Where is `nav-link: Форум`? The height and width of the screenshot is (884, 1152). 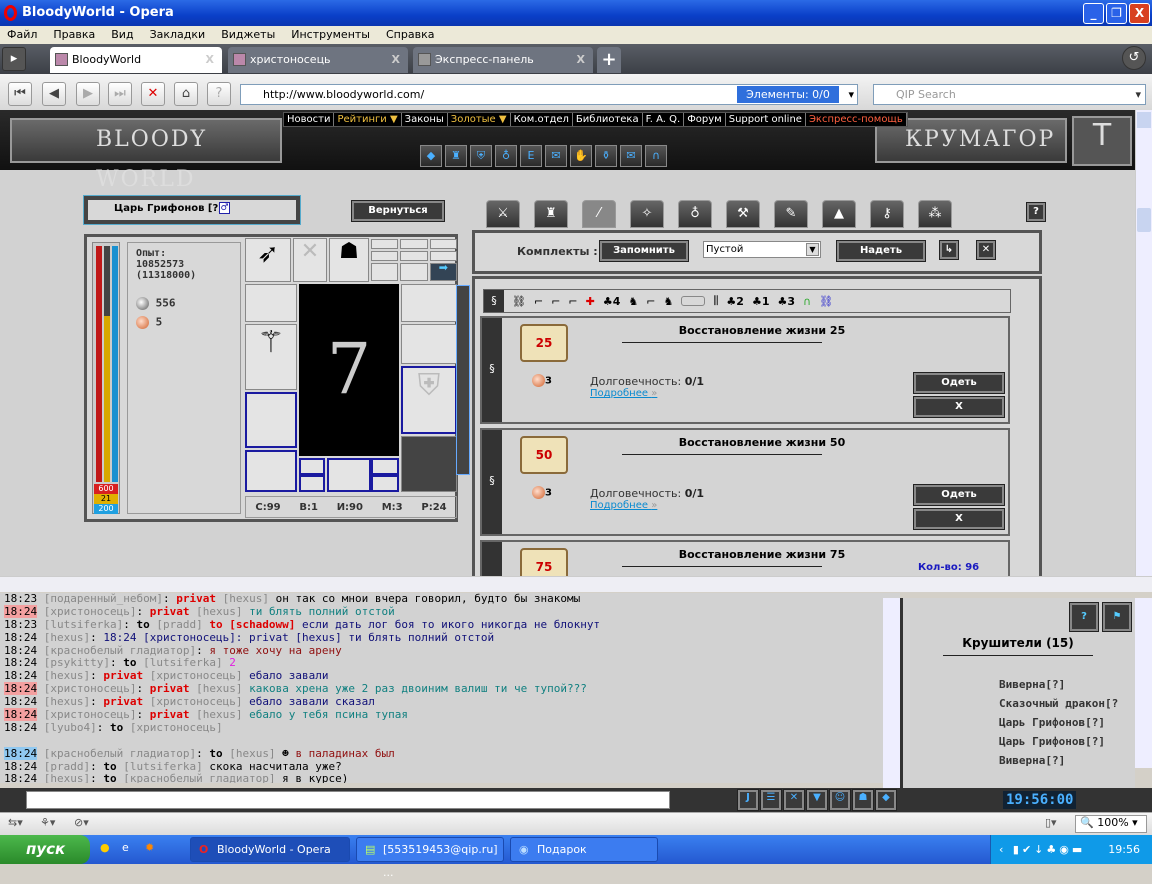
nav-link: Форум is located at coordinates (705, 119).